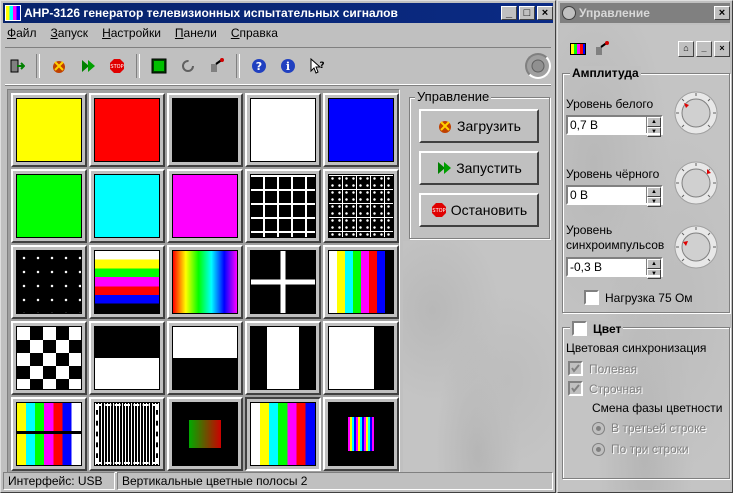 This screenshot has height=493, width=733. I want to click on pattern-half-bottom, so click(205, 358).